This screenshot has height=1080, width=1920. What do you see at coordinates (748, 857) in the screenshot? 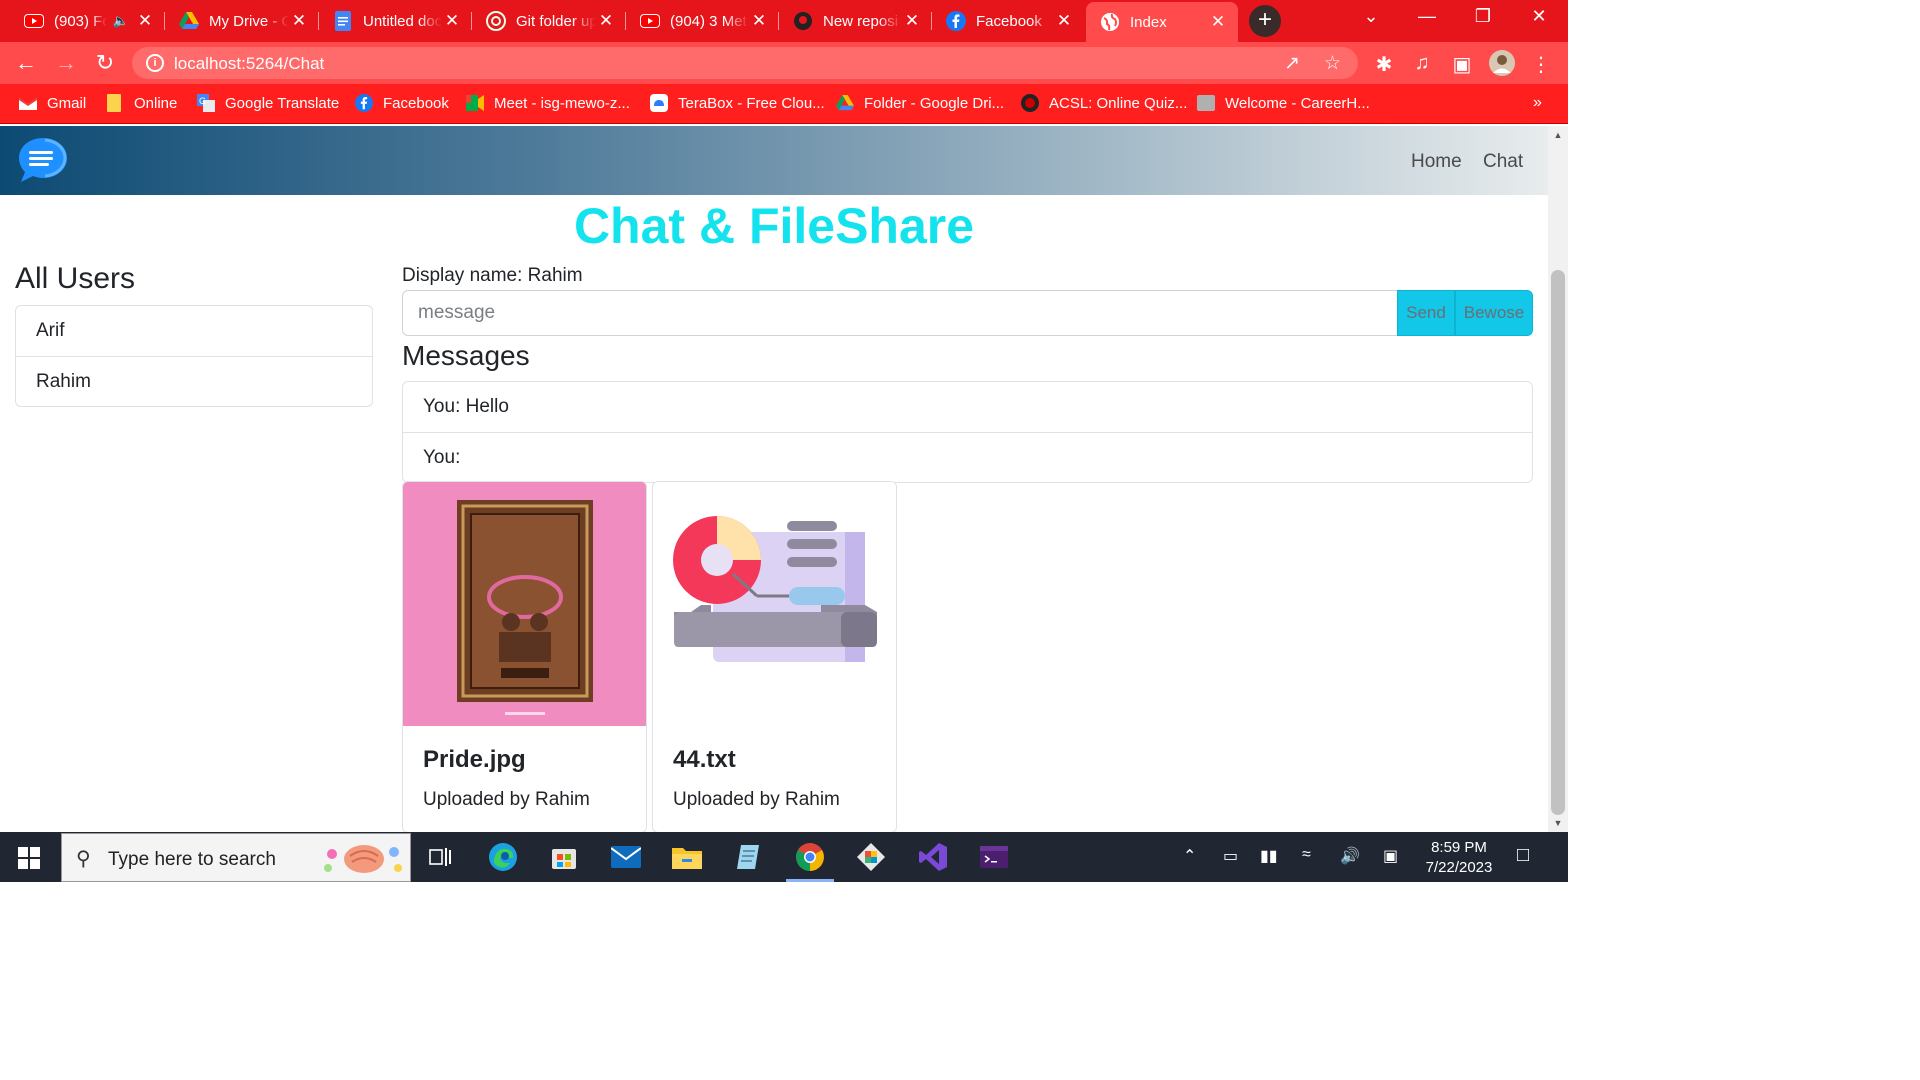
I see `notepad-icon` at bounding box center [748, 857].